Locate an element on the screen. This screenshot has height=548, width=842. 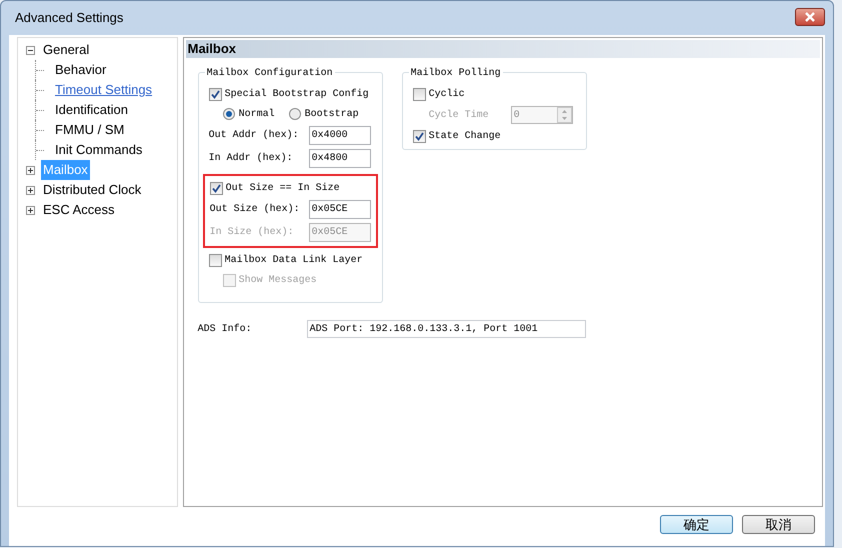
dialog-button: 确定 is located at coordinates (696, 524).